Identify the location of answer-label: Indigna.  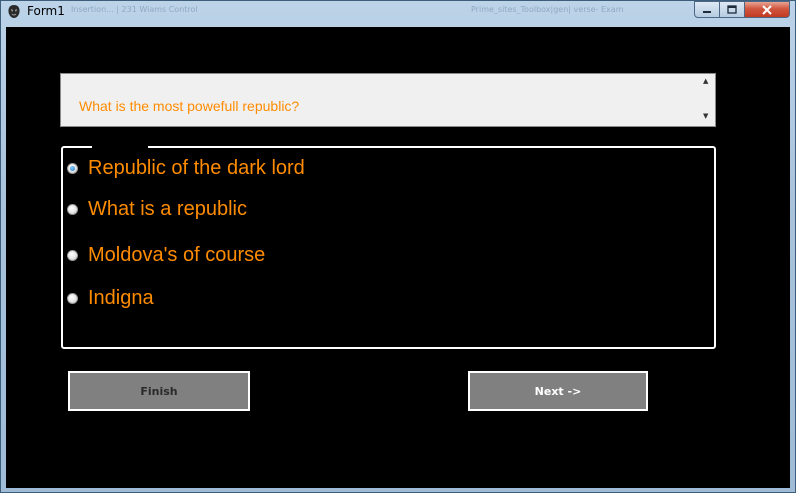
(121, 298).